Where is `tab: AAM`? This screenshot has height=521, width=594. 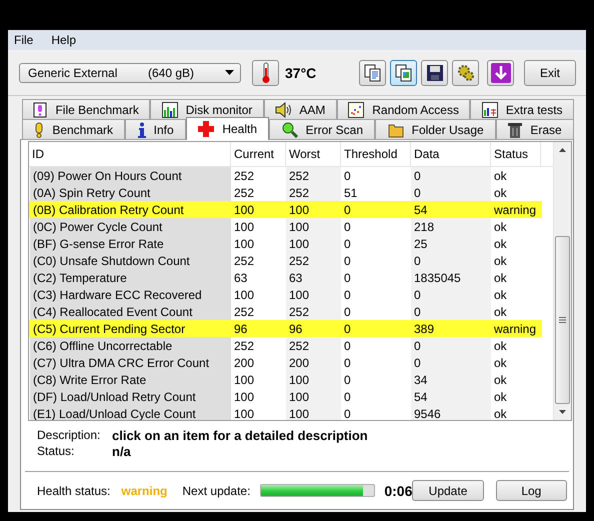 tab: AAM is located at coordinates (300, 109).